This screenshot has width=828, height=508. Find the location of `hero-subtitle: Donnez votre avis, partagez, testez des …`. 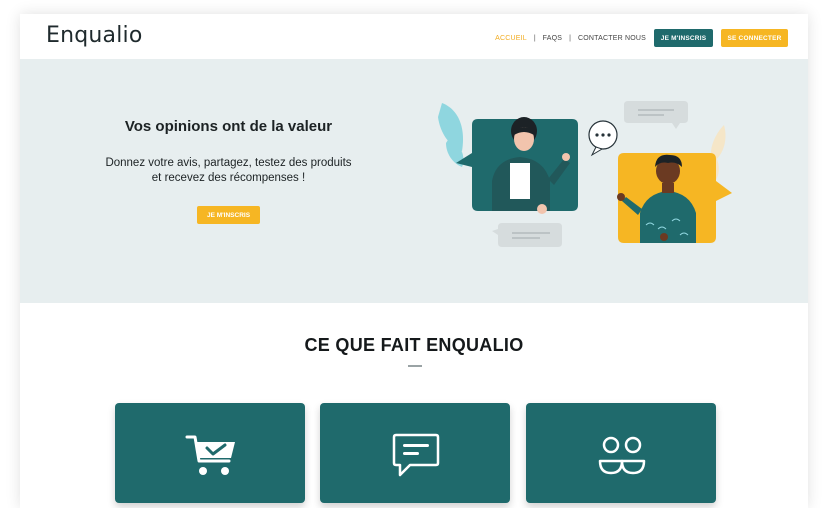

hero-subtitle: Donnez votre avis, partagez, testez des … is located at coordinates (228, 171).